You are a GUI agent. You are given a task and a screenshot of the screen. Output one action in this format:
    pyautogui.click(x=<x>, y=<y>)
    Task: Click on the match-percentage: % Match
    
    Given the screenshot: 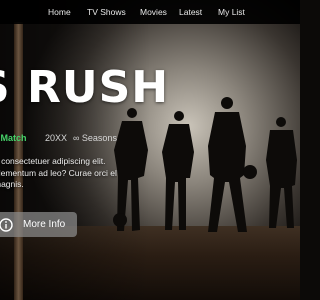 What is the action you would take?
    pyautogui.click(x=13, y=138)
    